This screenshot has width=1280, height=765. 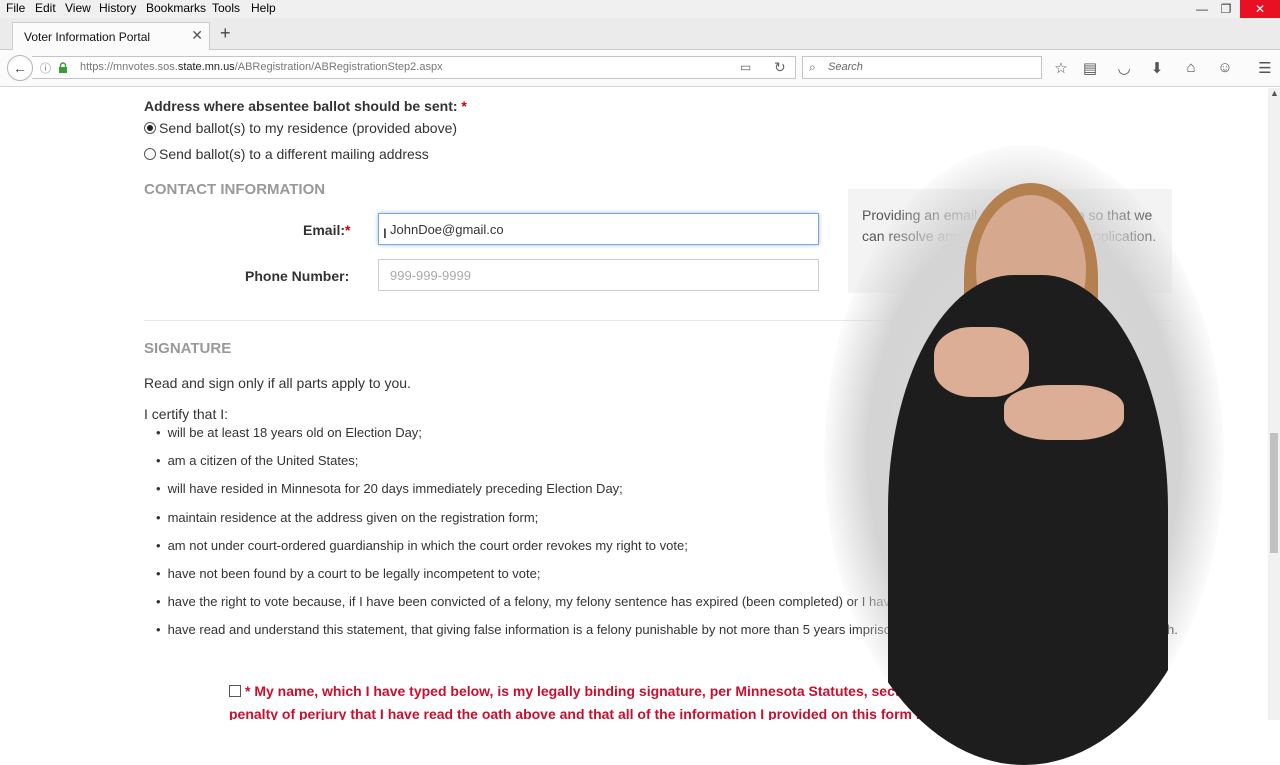 What do you see at coordinates (845, 67) in the screenshot?
I see `search-placeholder: Search` at bounding box center [845, 67].